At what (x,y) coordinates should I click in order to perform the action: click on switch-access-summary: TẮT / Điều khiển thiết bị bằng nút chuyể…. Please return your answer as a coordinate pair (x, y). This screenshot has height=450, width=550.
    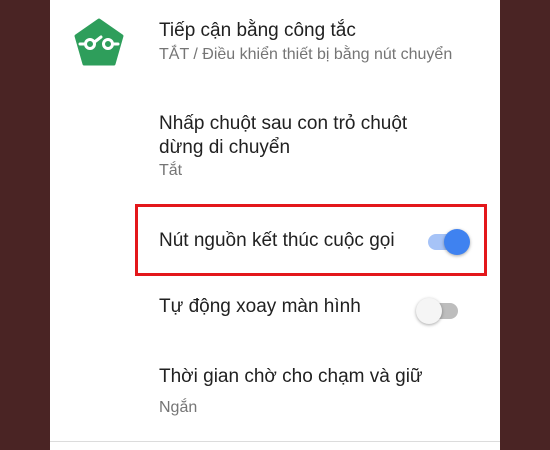
    Looking at the image, I should click on (306, 54).